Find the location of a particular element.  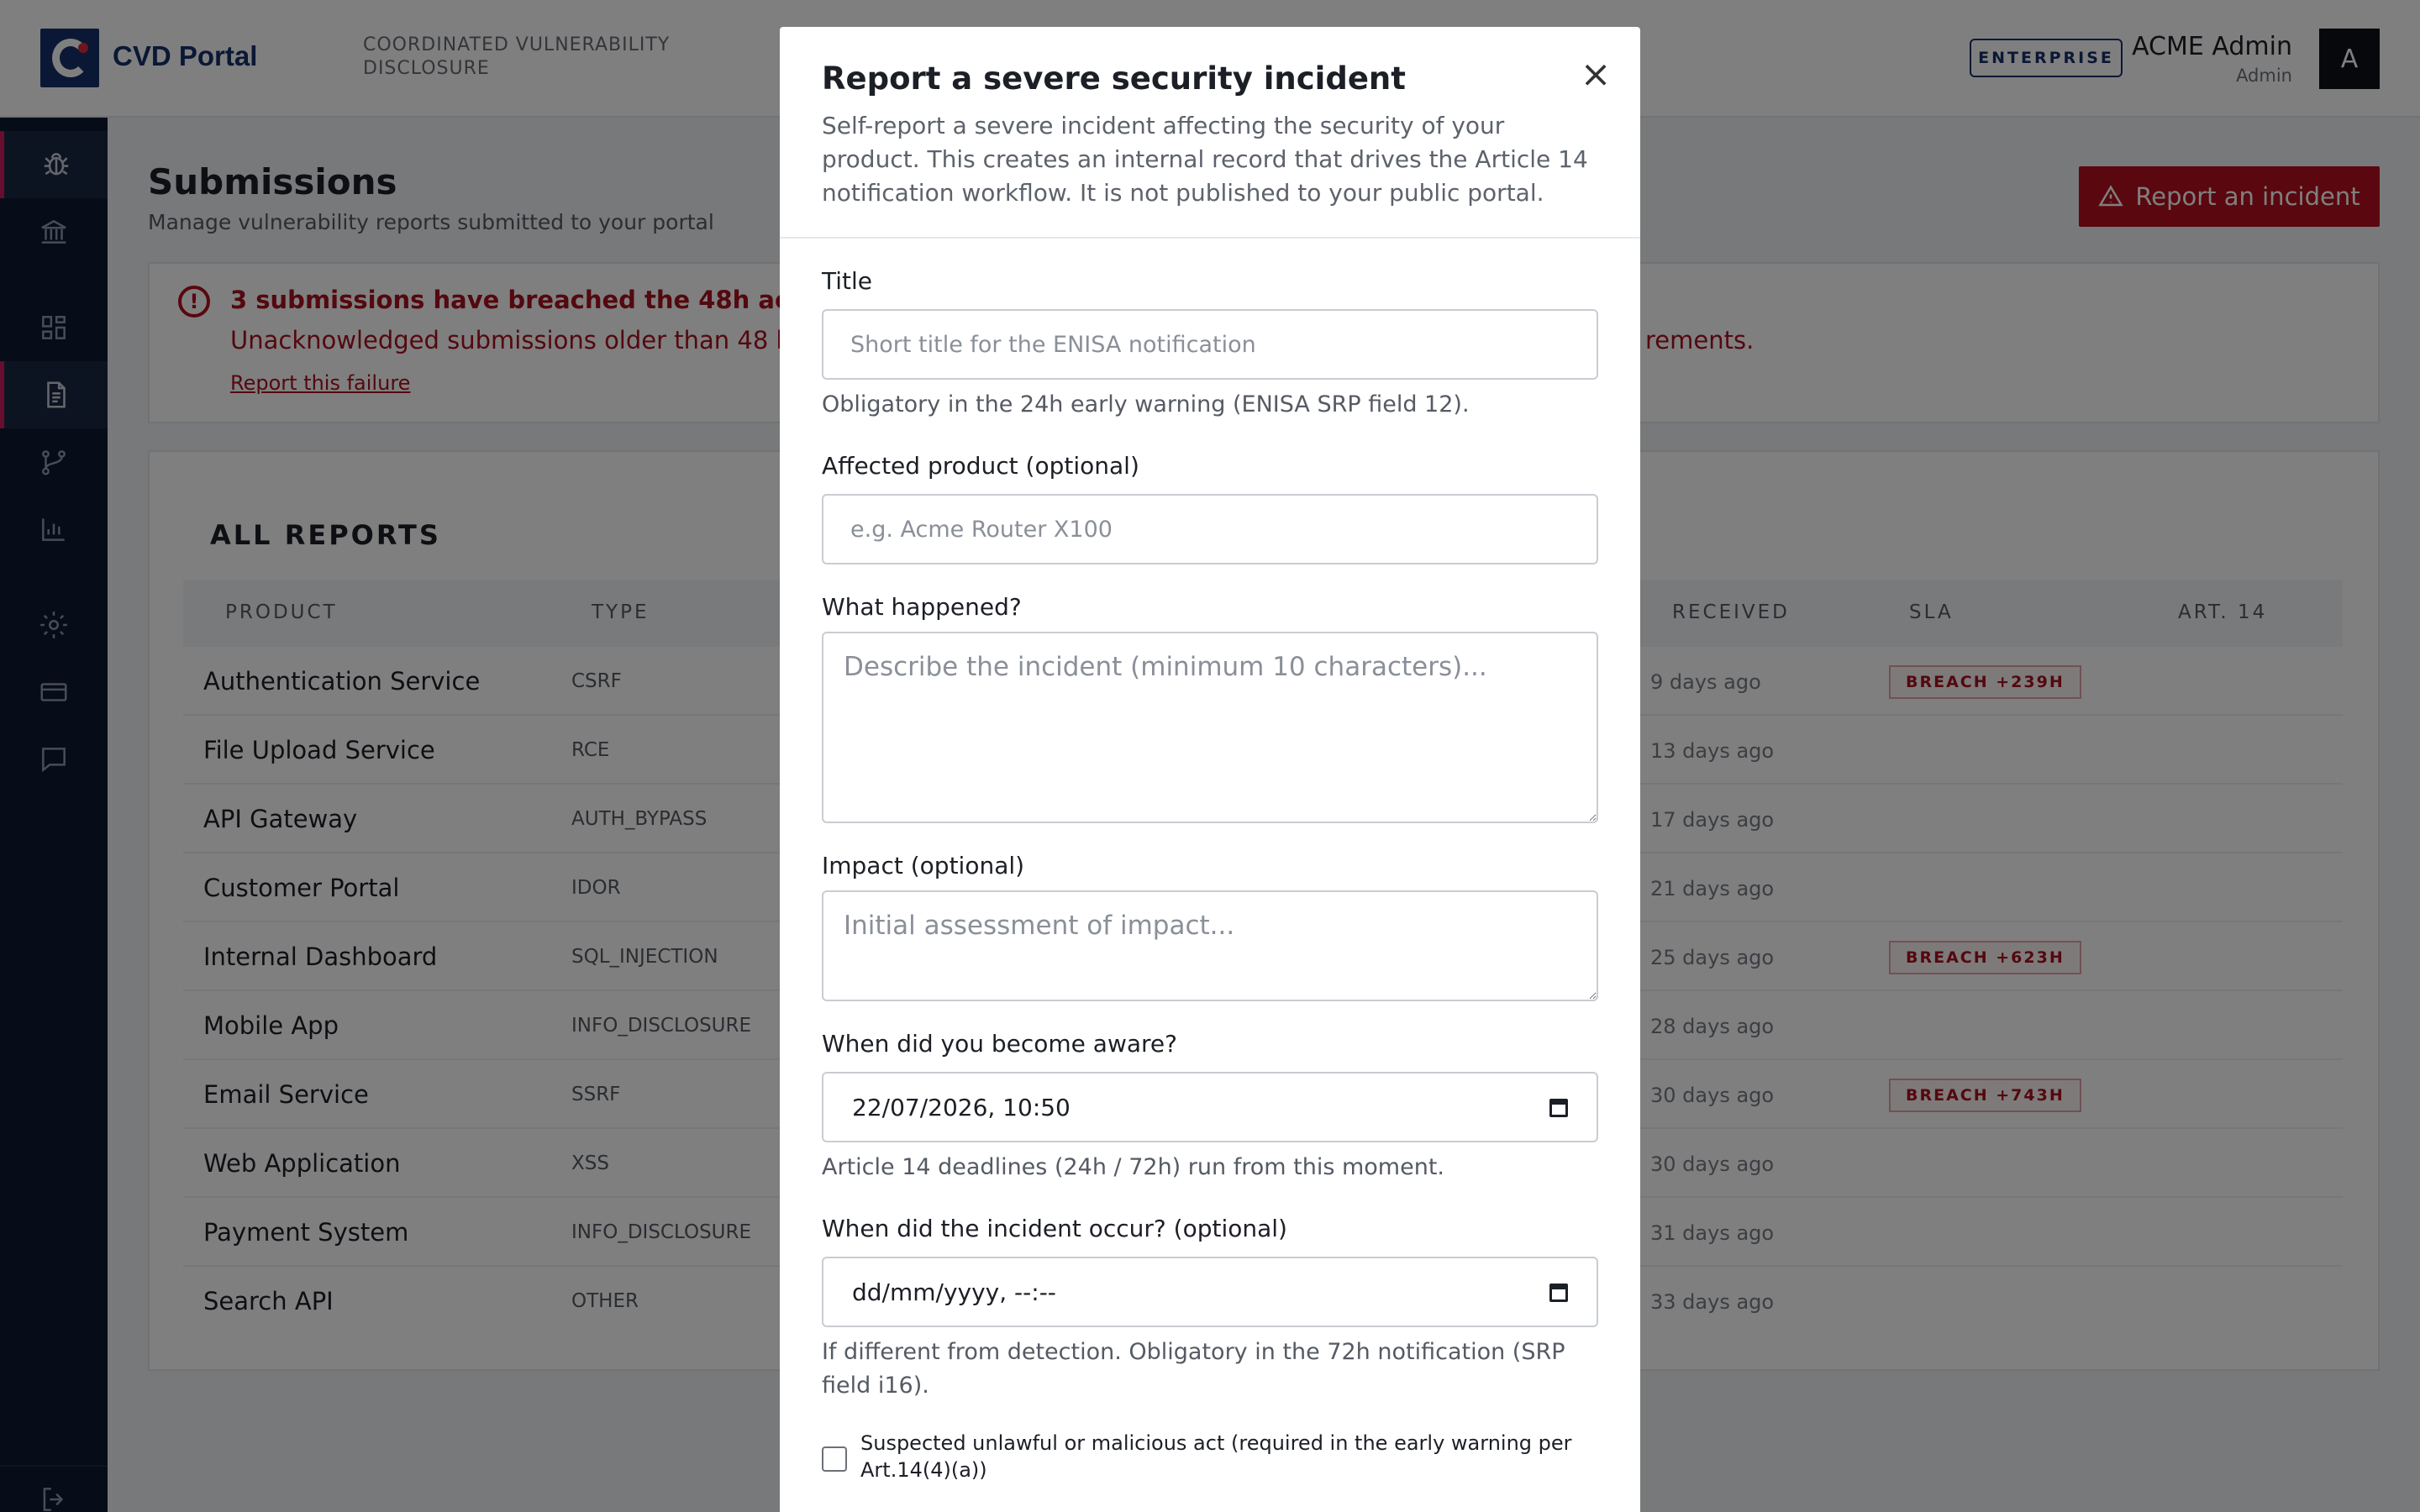

affected-product-input is located at coordinates (1210, 529).